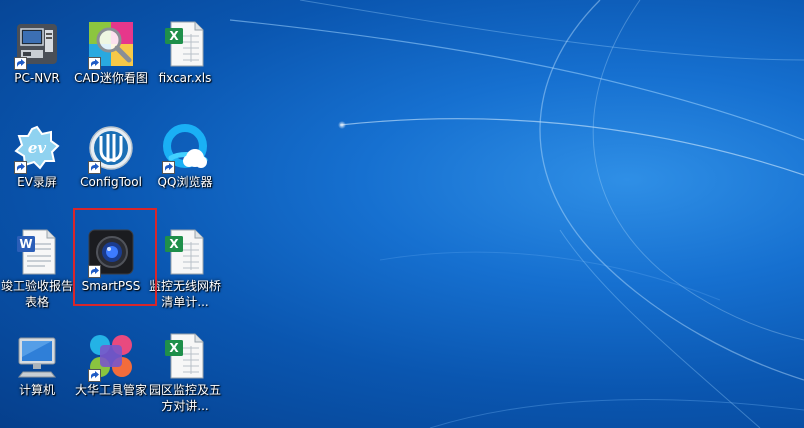 The height and width of the screenshot is (428, 804). What do you see at coordinates (111, 78) in the screenshot?
I see `desktop-icon-label: CAD迷你看图` at bounding box center [111, 78].